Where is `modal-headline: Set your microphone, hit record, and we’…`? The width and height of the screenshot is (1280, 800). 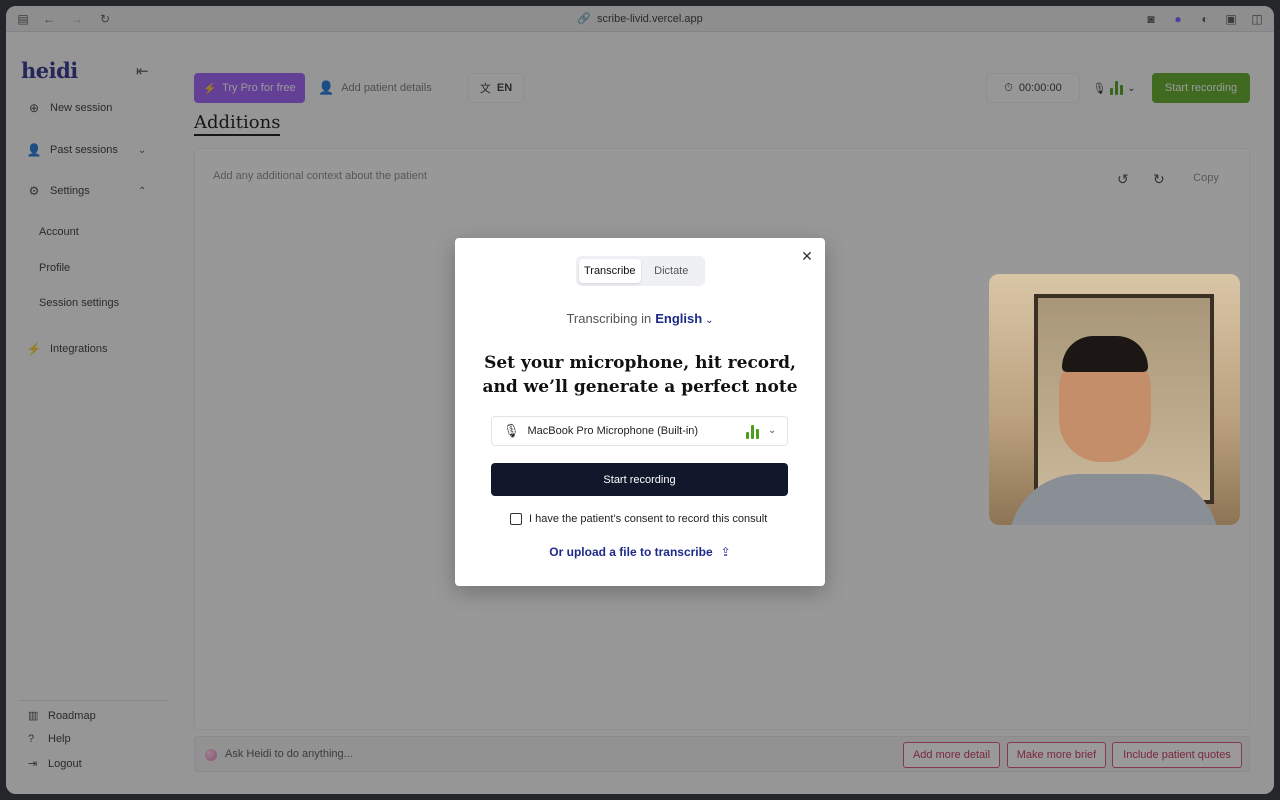
modal-headline: Set your microphone, hit record, and we’… is located at coordinates (640, 375).